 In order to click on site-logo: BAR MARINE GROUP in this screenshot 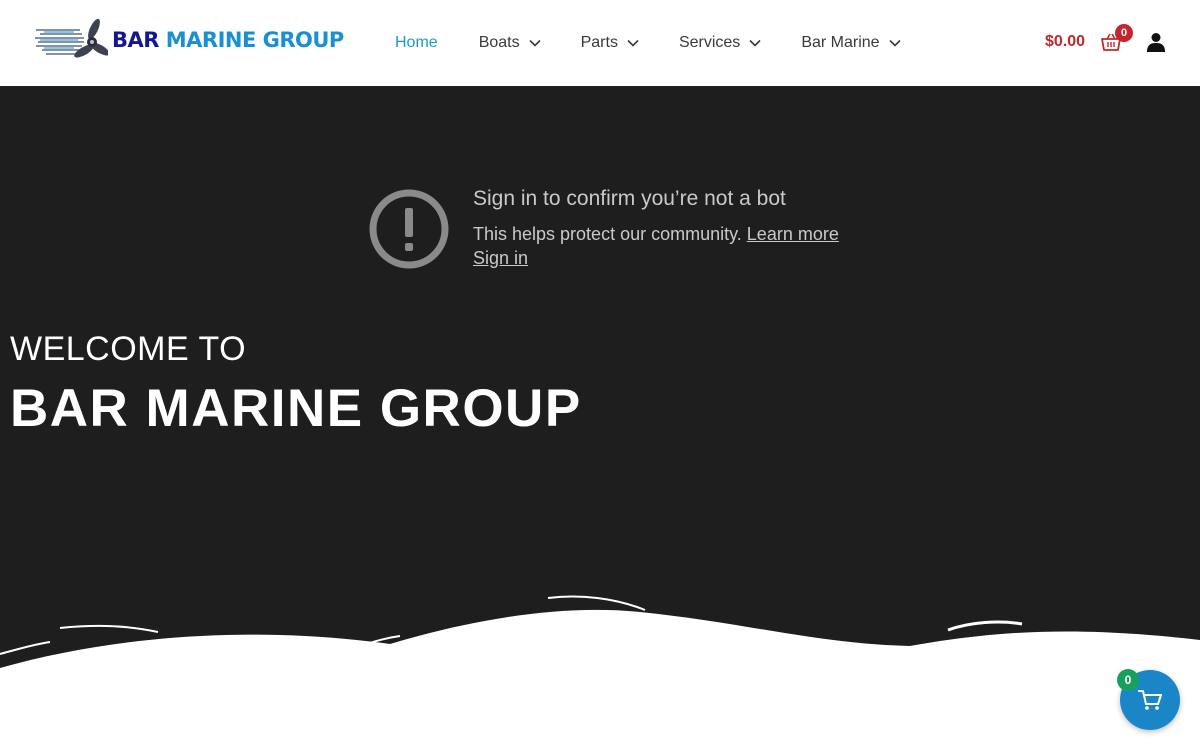, I will do `click(189, 40)`.